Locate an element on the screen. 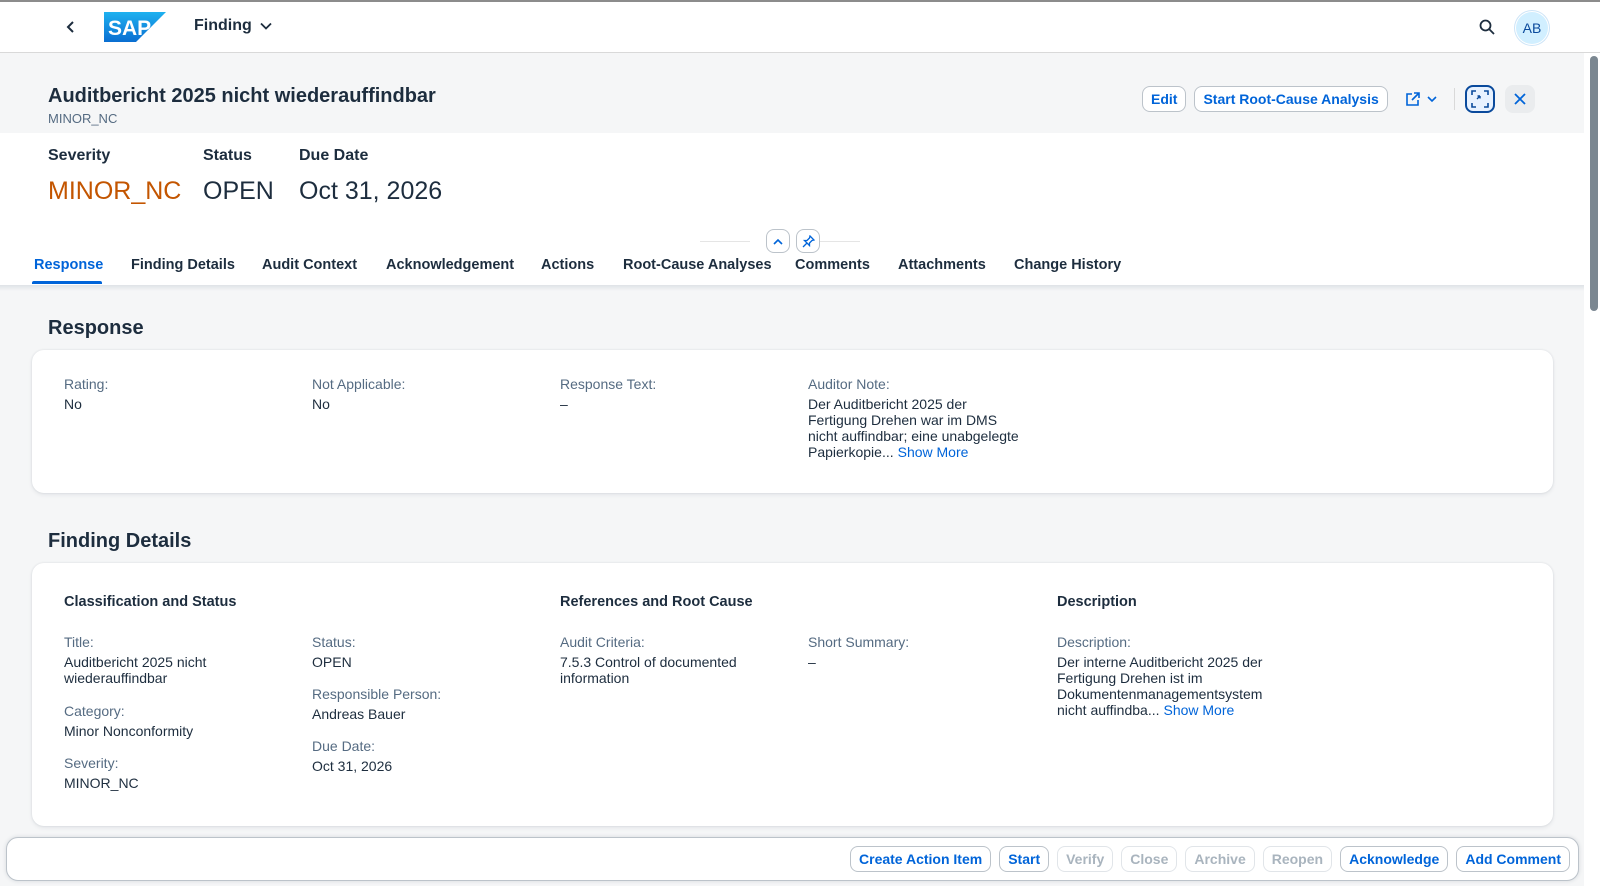 The image size is (1600, 886). field-label: Responsible Person: is located at coordinates (377, 694).